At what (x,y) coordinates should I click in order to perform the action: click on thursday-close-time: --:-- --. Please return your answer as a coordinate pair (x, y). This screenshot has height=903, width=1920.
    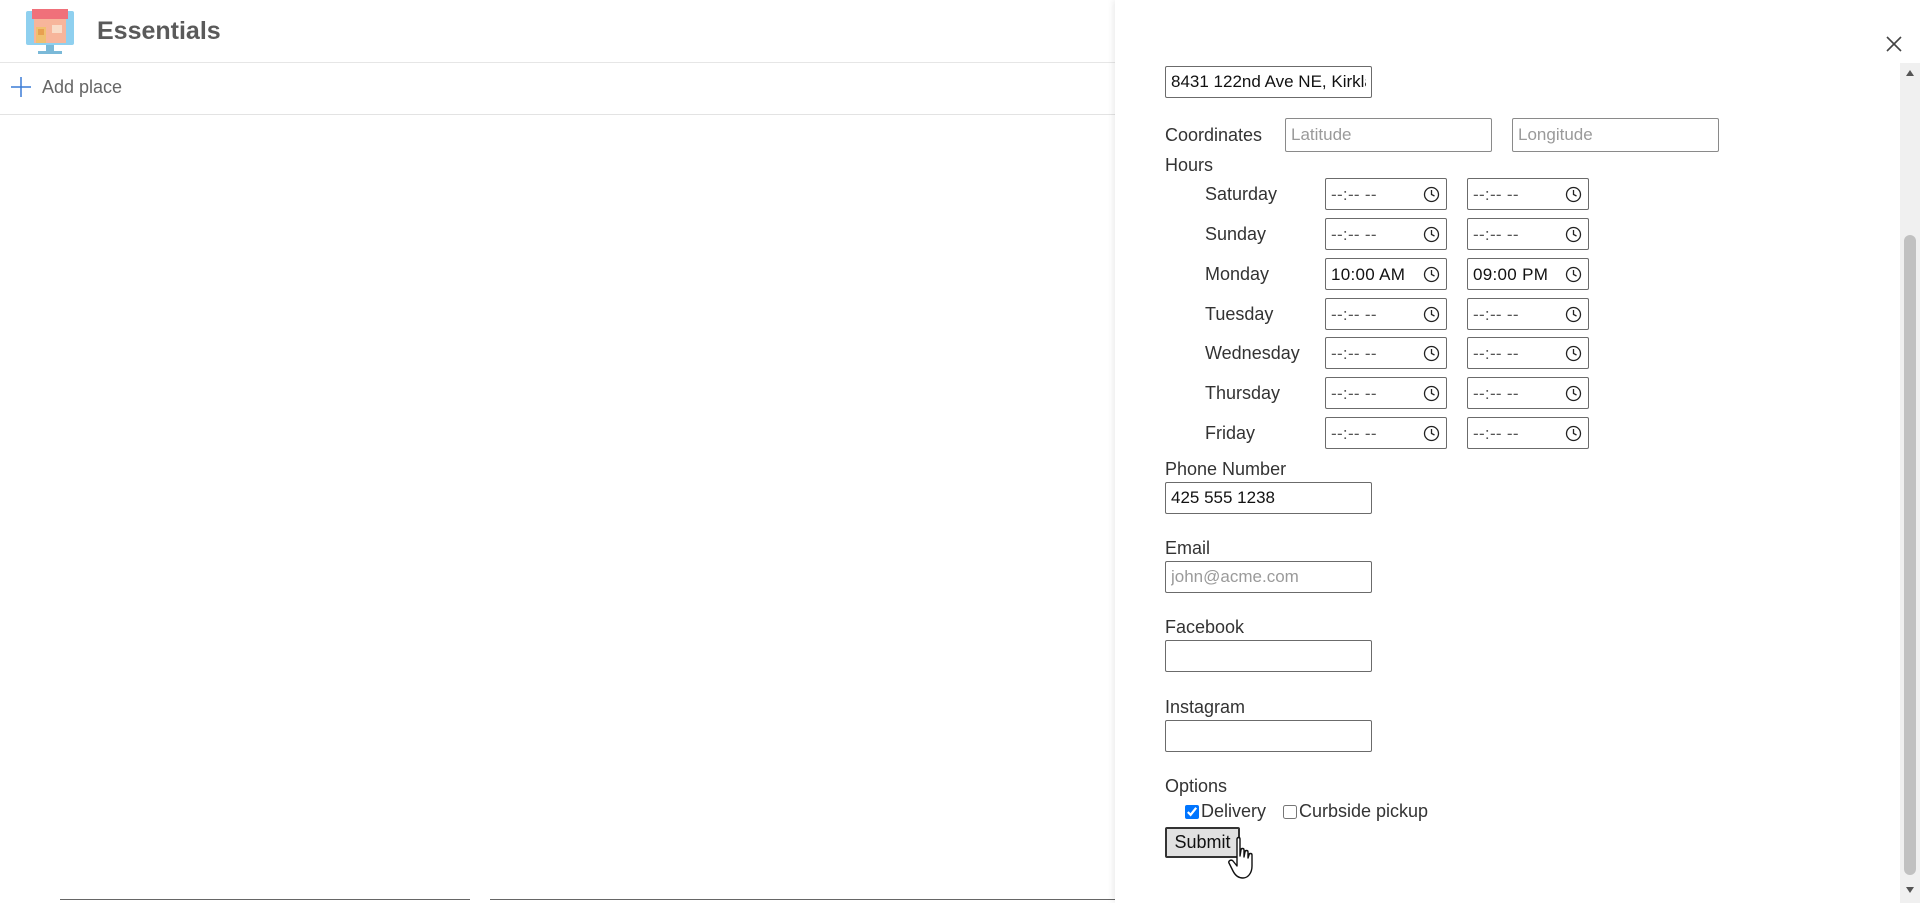
    Looking at the image, I should click on (1528, 393).